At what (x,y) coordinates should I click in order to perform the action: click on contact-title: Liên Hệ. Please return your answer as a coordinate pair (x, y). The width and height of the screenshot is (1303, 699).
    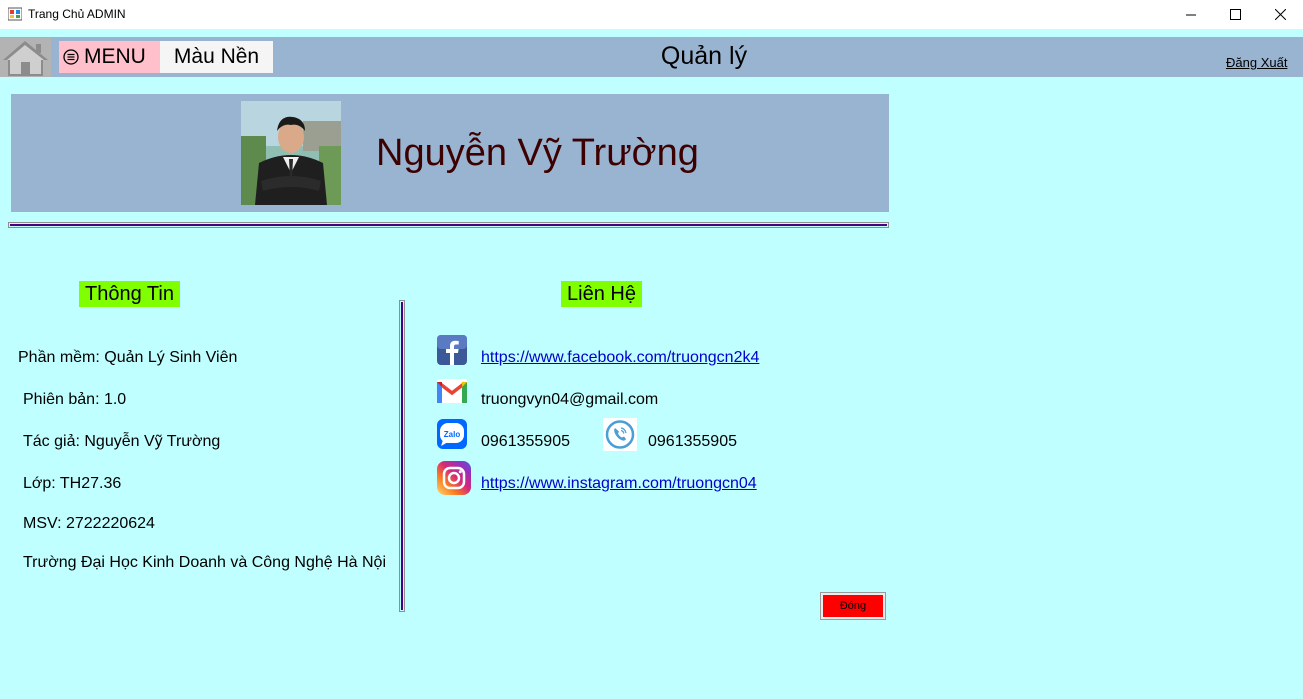
    Looking at the image, I should click on (601, 294).